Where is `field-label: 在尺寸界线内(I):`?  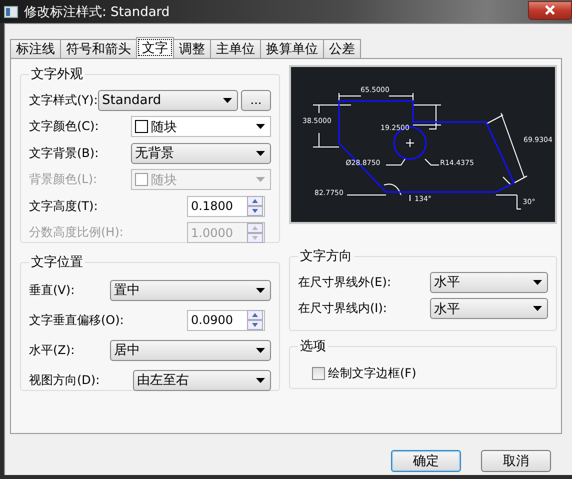 field-label: 在尺寸界线内(I): is located at coordinates (342, 309).